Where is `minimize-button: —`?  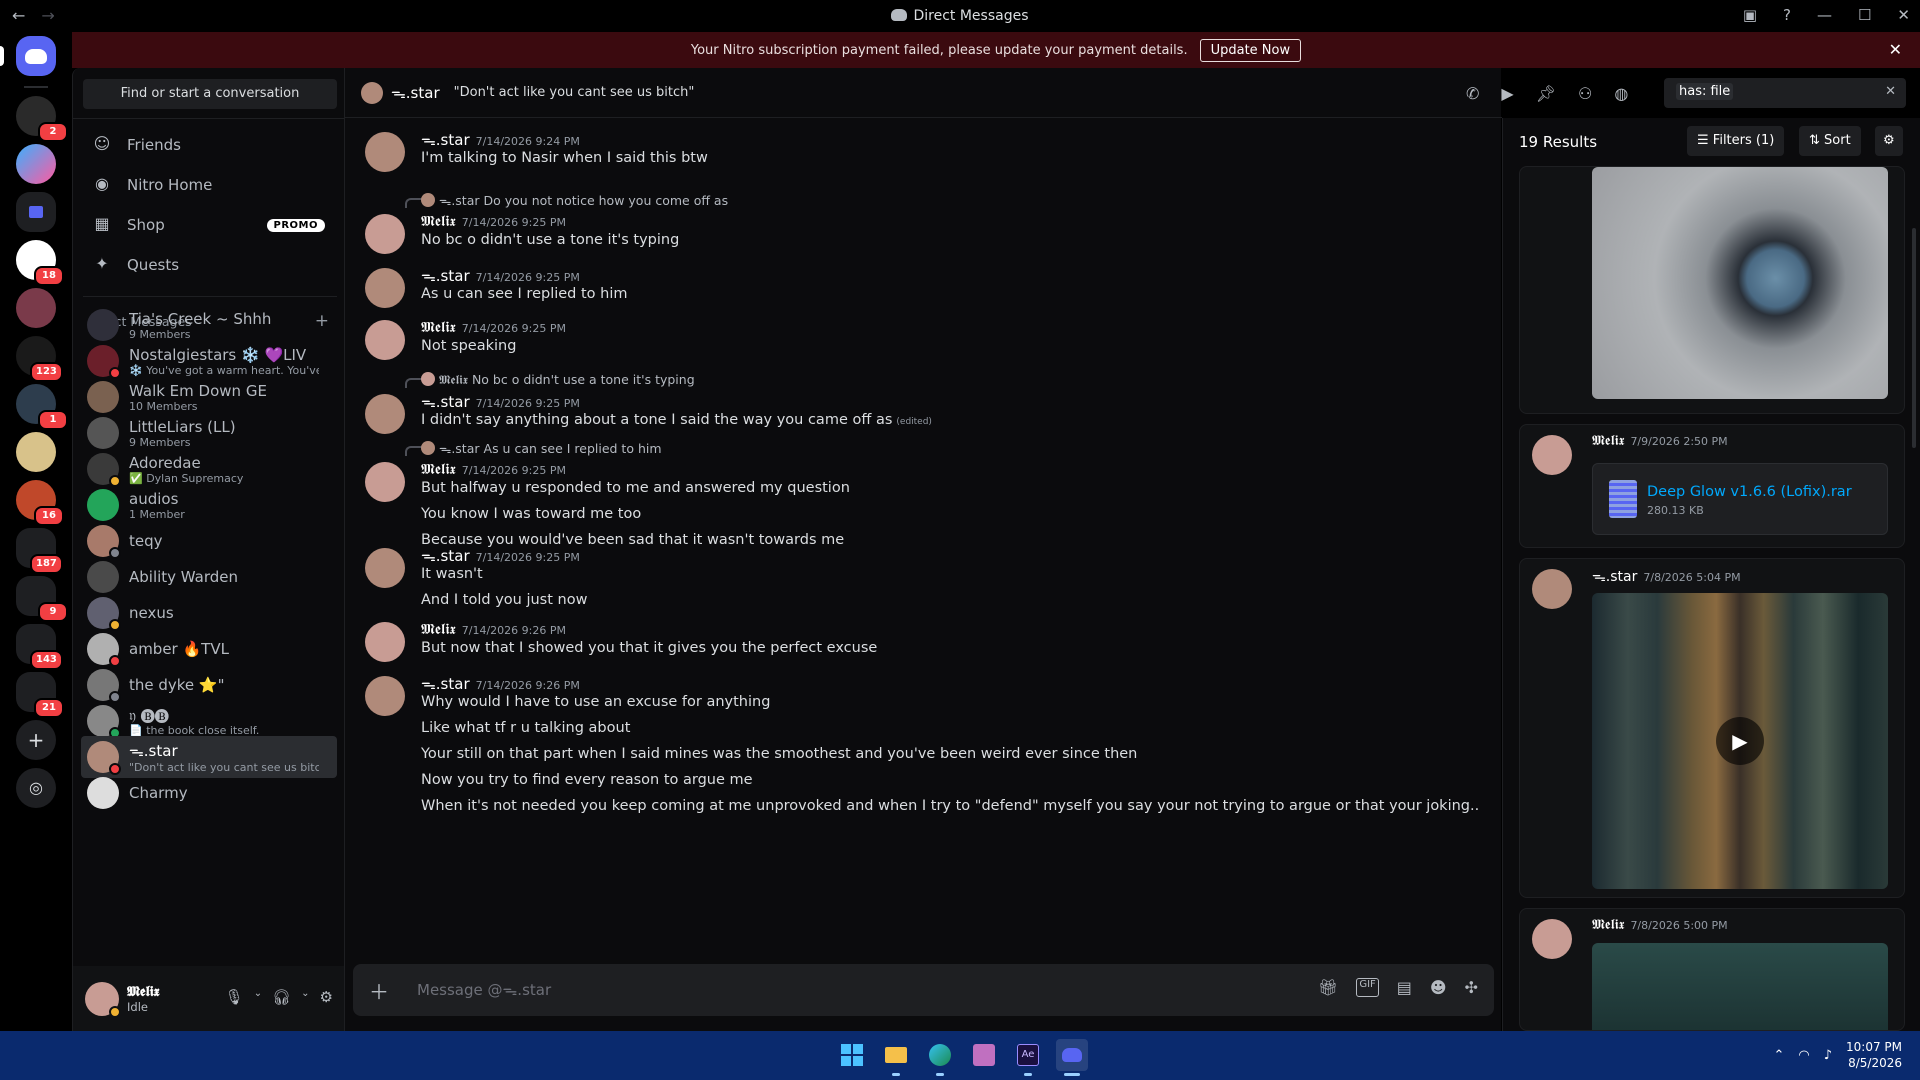
minimize-button: — is located at coordinates (1824, 15).